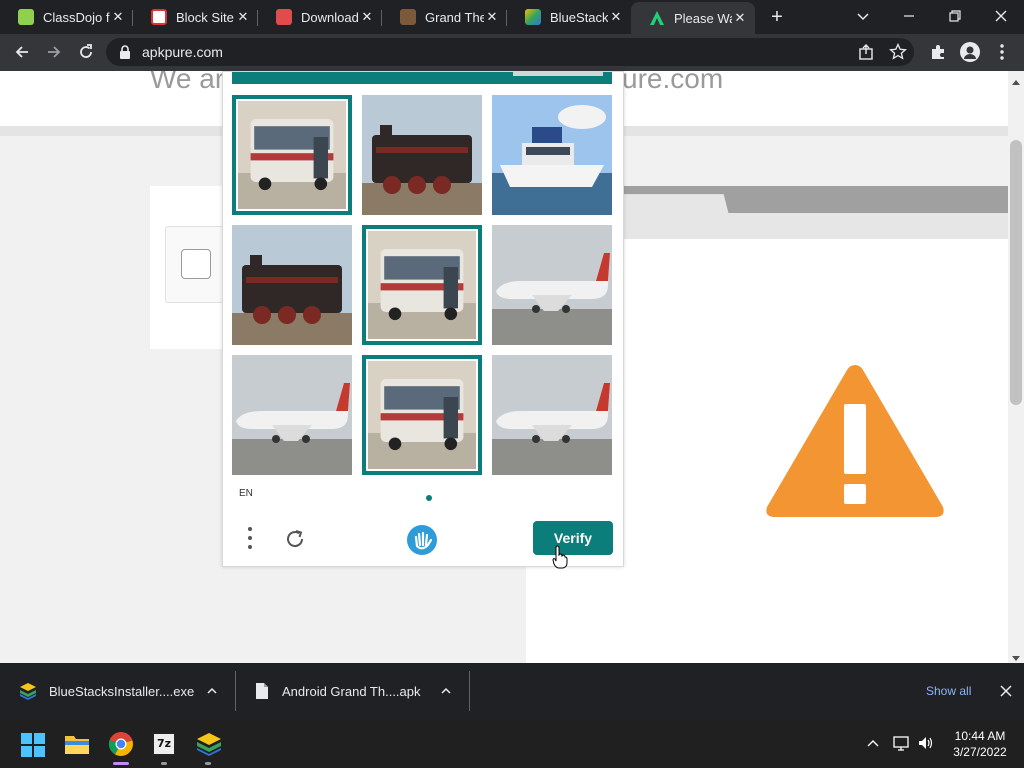  What do you see at coordinates (901, 743) in the screenshot?
I see `network-icon` at bounding box center [901, 743].